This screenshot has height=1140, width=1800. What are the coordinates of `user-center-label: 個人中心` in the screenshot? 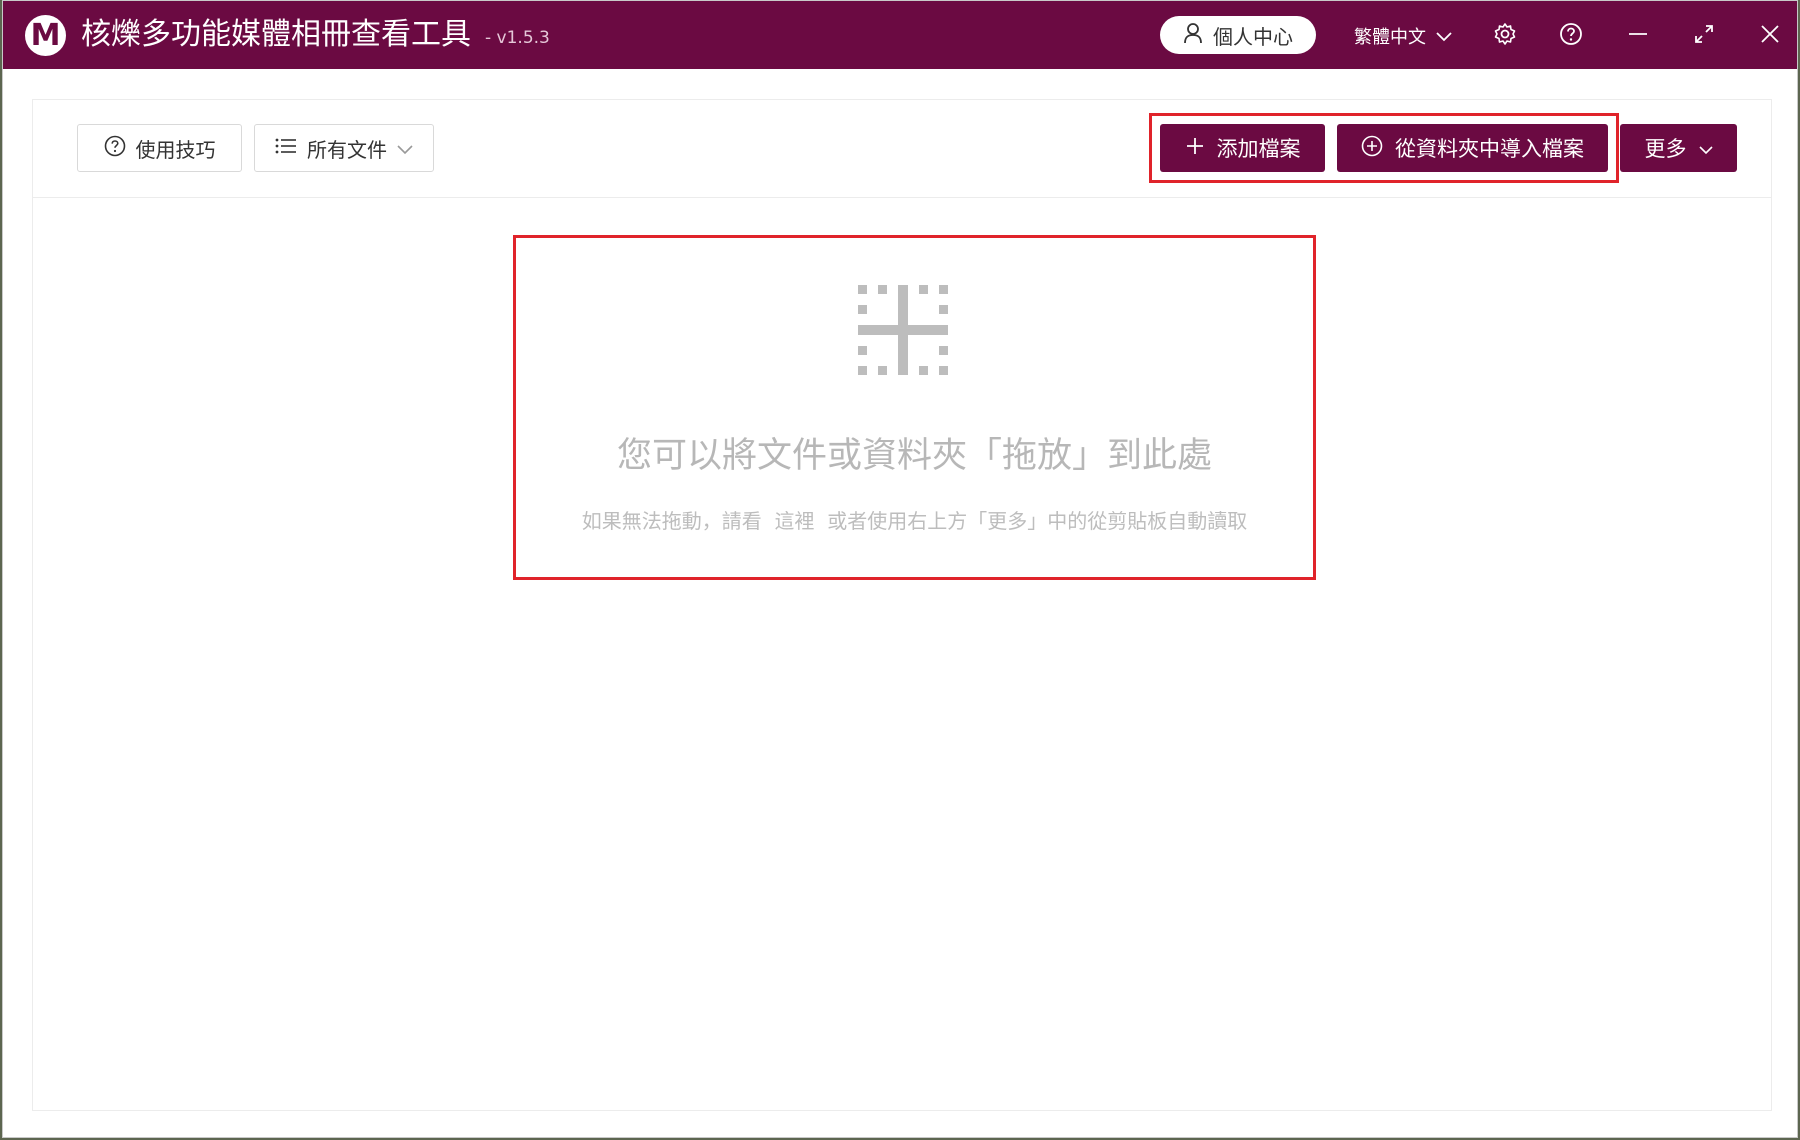 It's located at (1253, 36).